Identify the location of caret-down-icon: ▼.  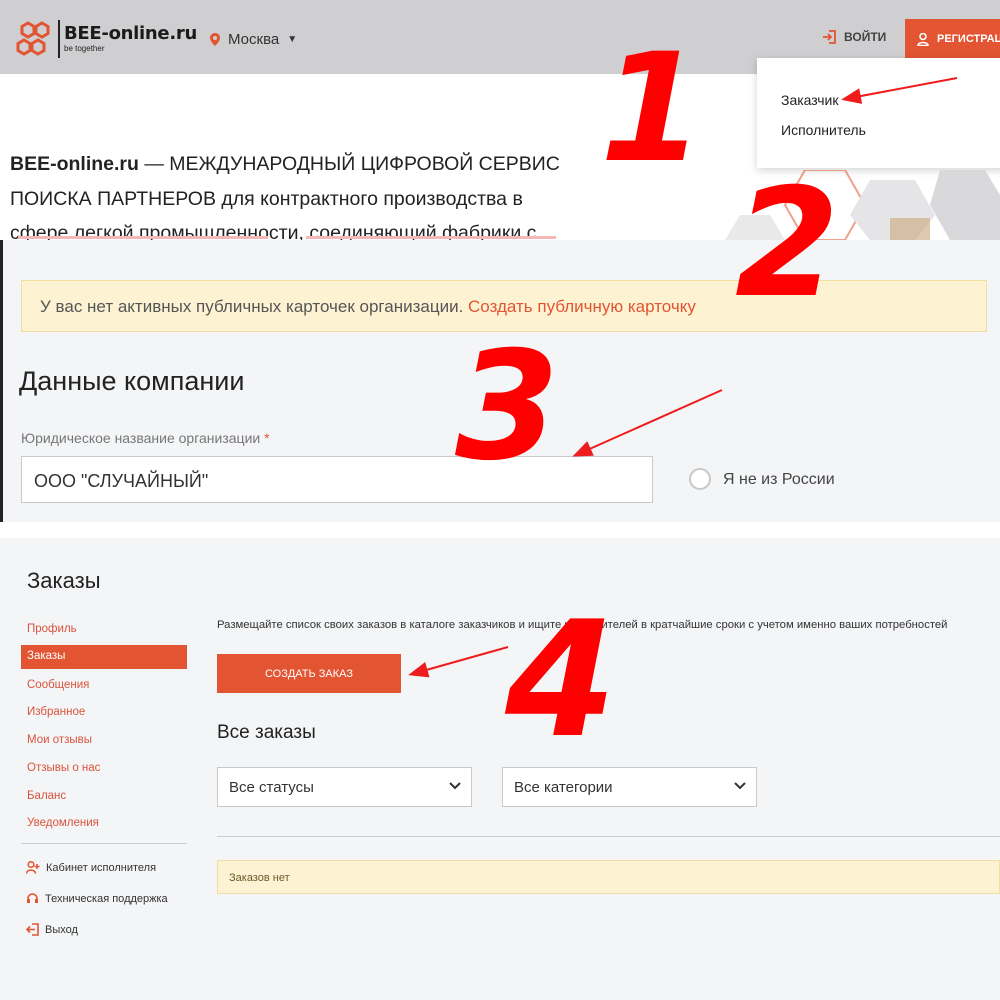
(292, 39).